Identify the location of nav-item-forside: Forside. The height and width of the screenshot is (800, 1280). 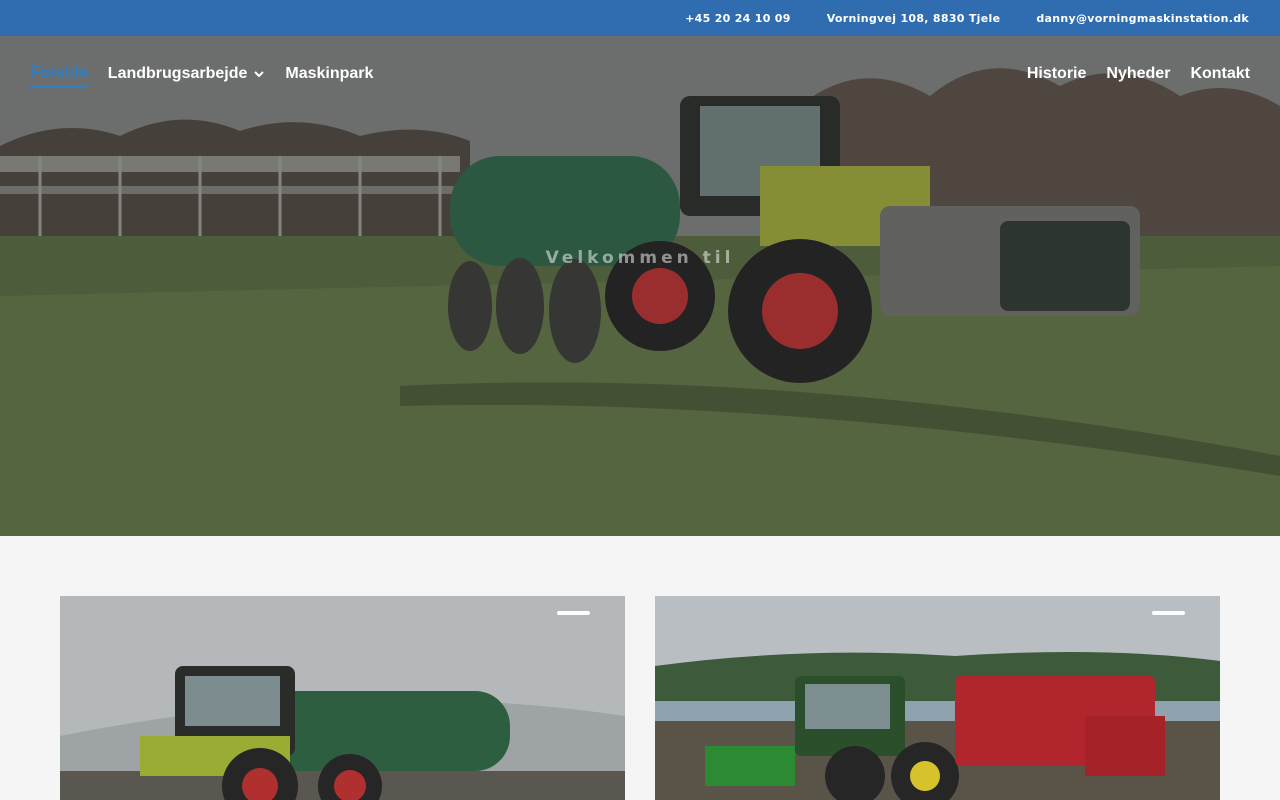
(59, 76).